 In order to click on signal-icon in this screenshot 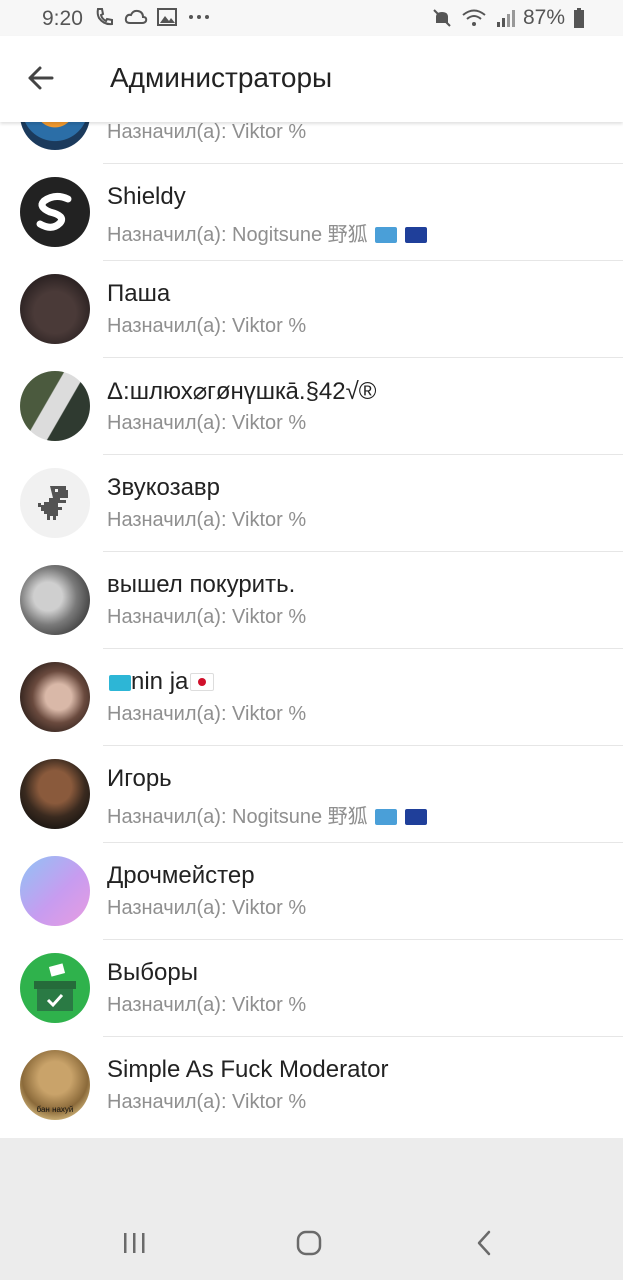, I will do `click(505, 18)`.